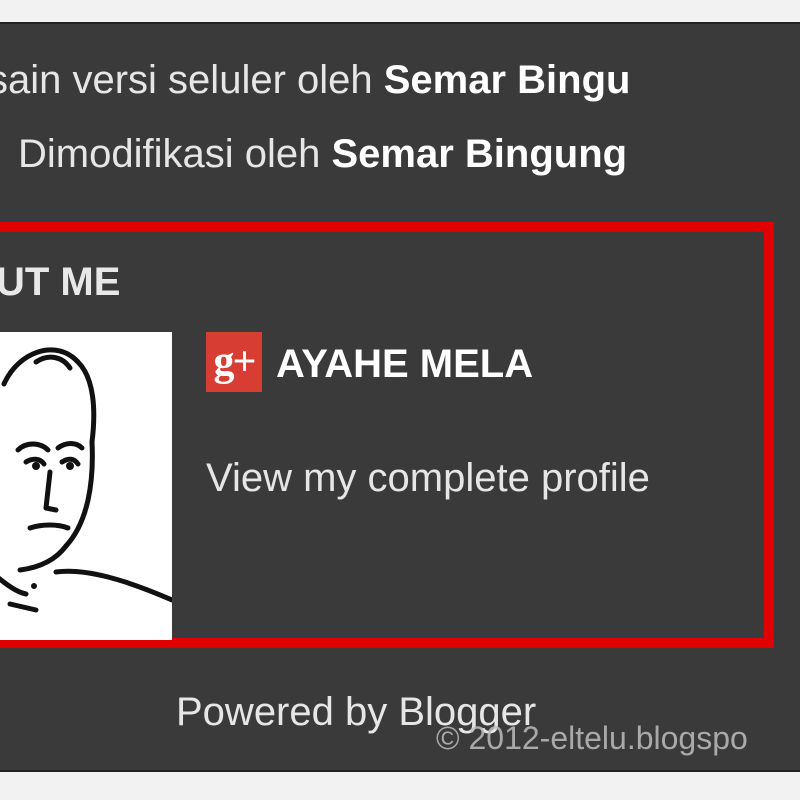 This screenshot has height=800, width=800. I want to click on design-credit-text: sain versi seluler oleh, so click(192, 80).